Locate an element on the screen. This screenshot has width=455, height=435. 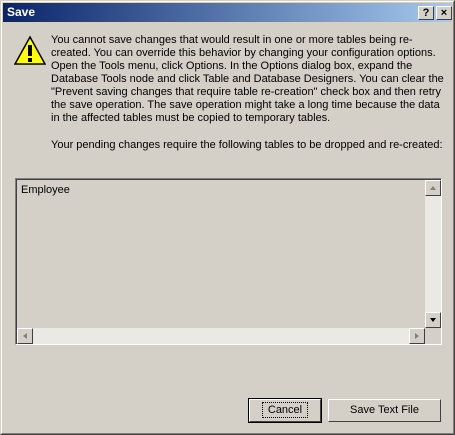
arrow-right-icon is located at coordinates (417, 336).